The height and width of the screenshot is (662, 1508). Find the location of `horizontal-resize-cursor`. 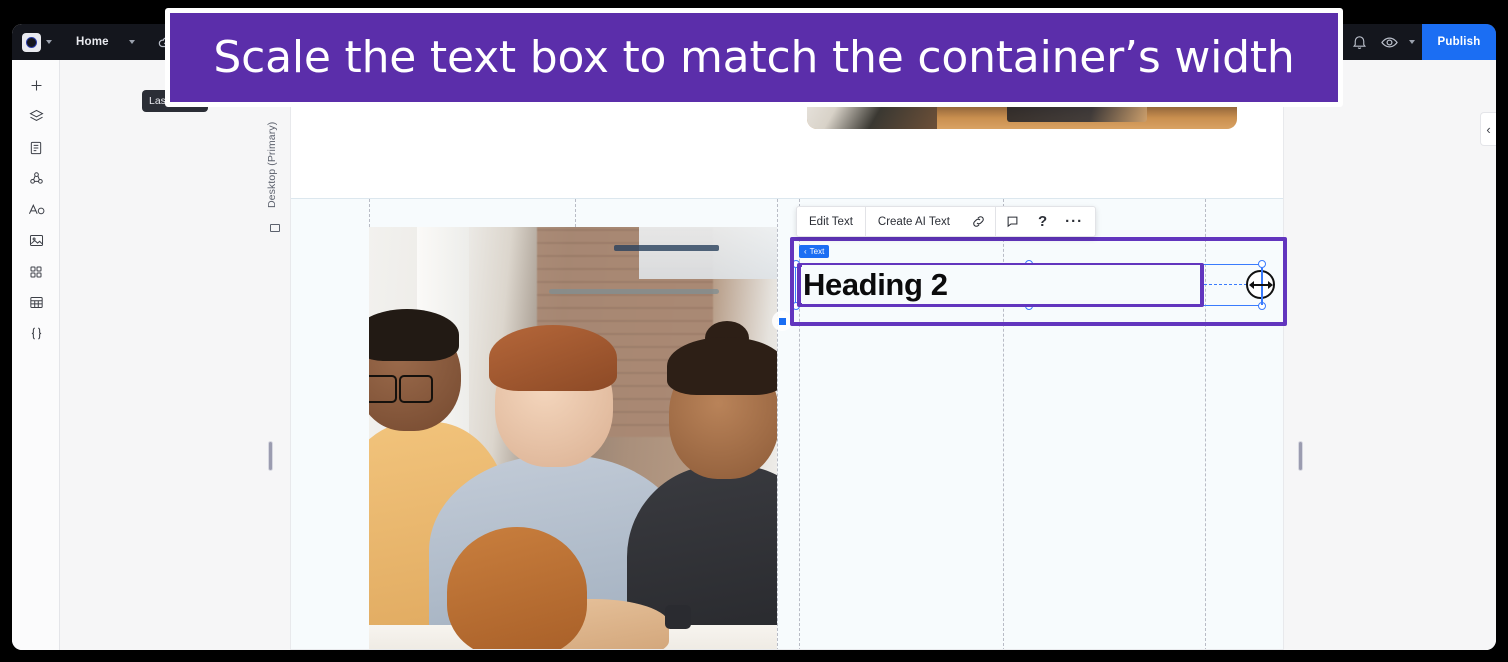

horizontal-resize-cursor is located at coordinates (1260, 286).